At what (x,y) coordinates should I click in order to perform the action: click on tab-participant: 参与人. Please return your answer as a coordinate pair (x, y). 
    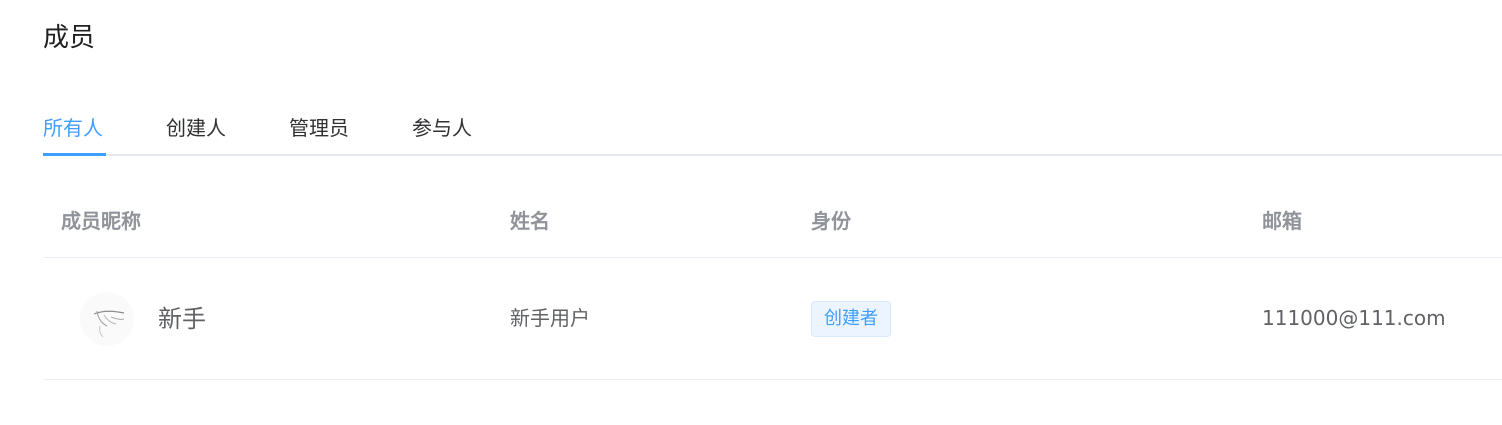
    Looking at the image, I should click on (442, 132).